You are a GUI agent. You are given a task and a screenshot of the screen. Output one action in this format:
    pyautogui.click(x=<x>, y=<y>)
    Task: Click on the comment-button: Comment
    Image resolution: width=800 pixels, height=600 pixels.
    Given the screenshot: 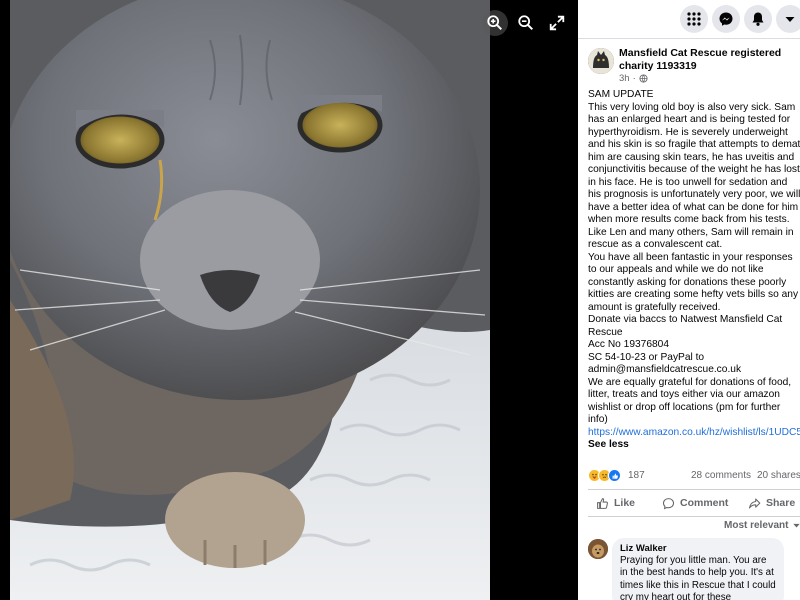 What is the action you would take?
    pyautogui.click(x=695, y=503)
    